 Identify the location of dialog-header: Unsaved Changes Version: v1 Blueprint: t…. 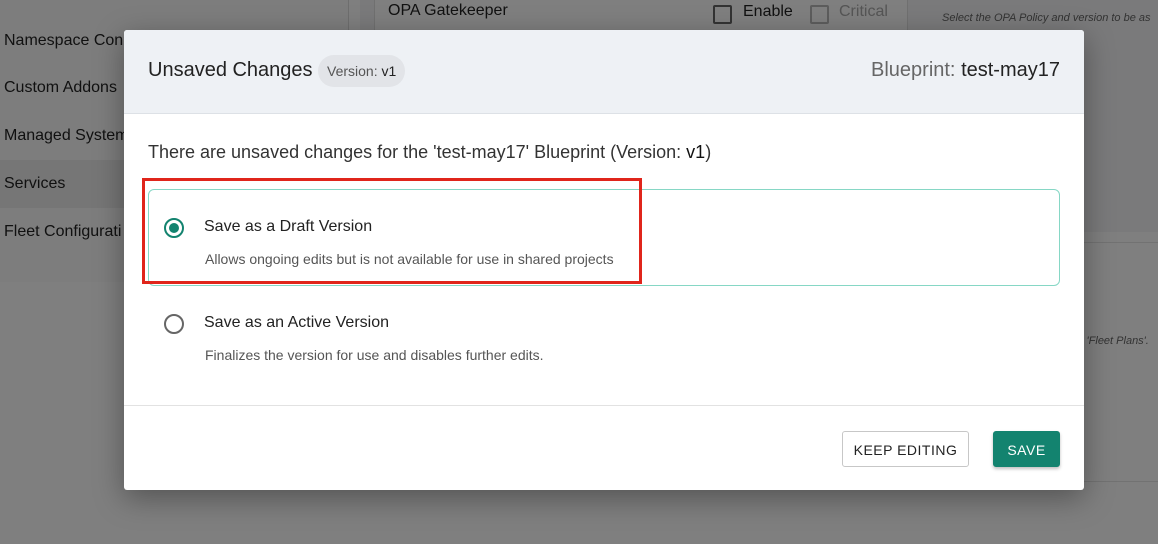
(604, 72).